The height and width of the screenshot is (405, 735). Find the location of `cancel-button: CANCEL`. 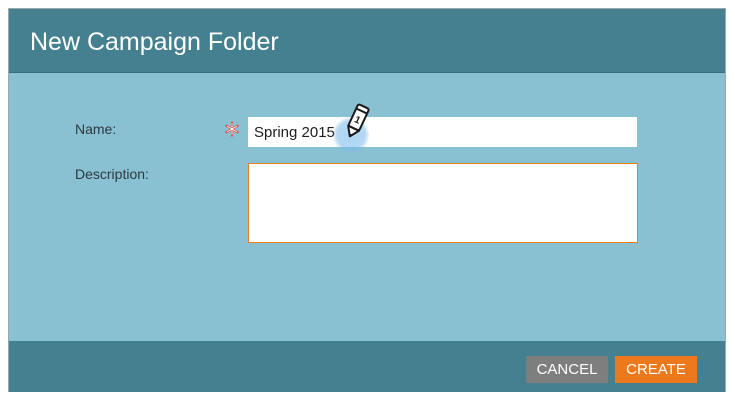

cancel-button: CANCEL is located at coordinates (567, 369).